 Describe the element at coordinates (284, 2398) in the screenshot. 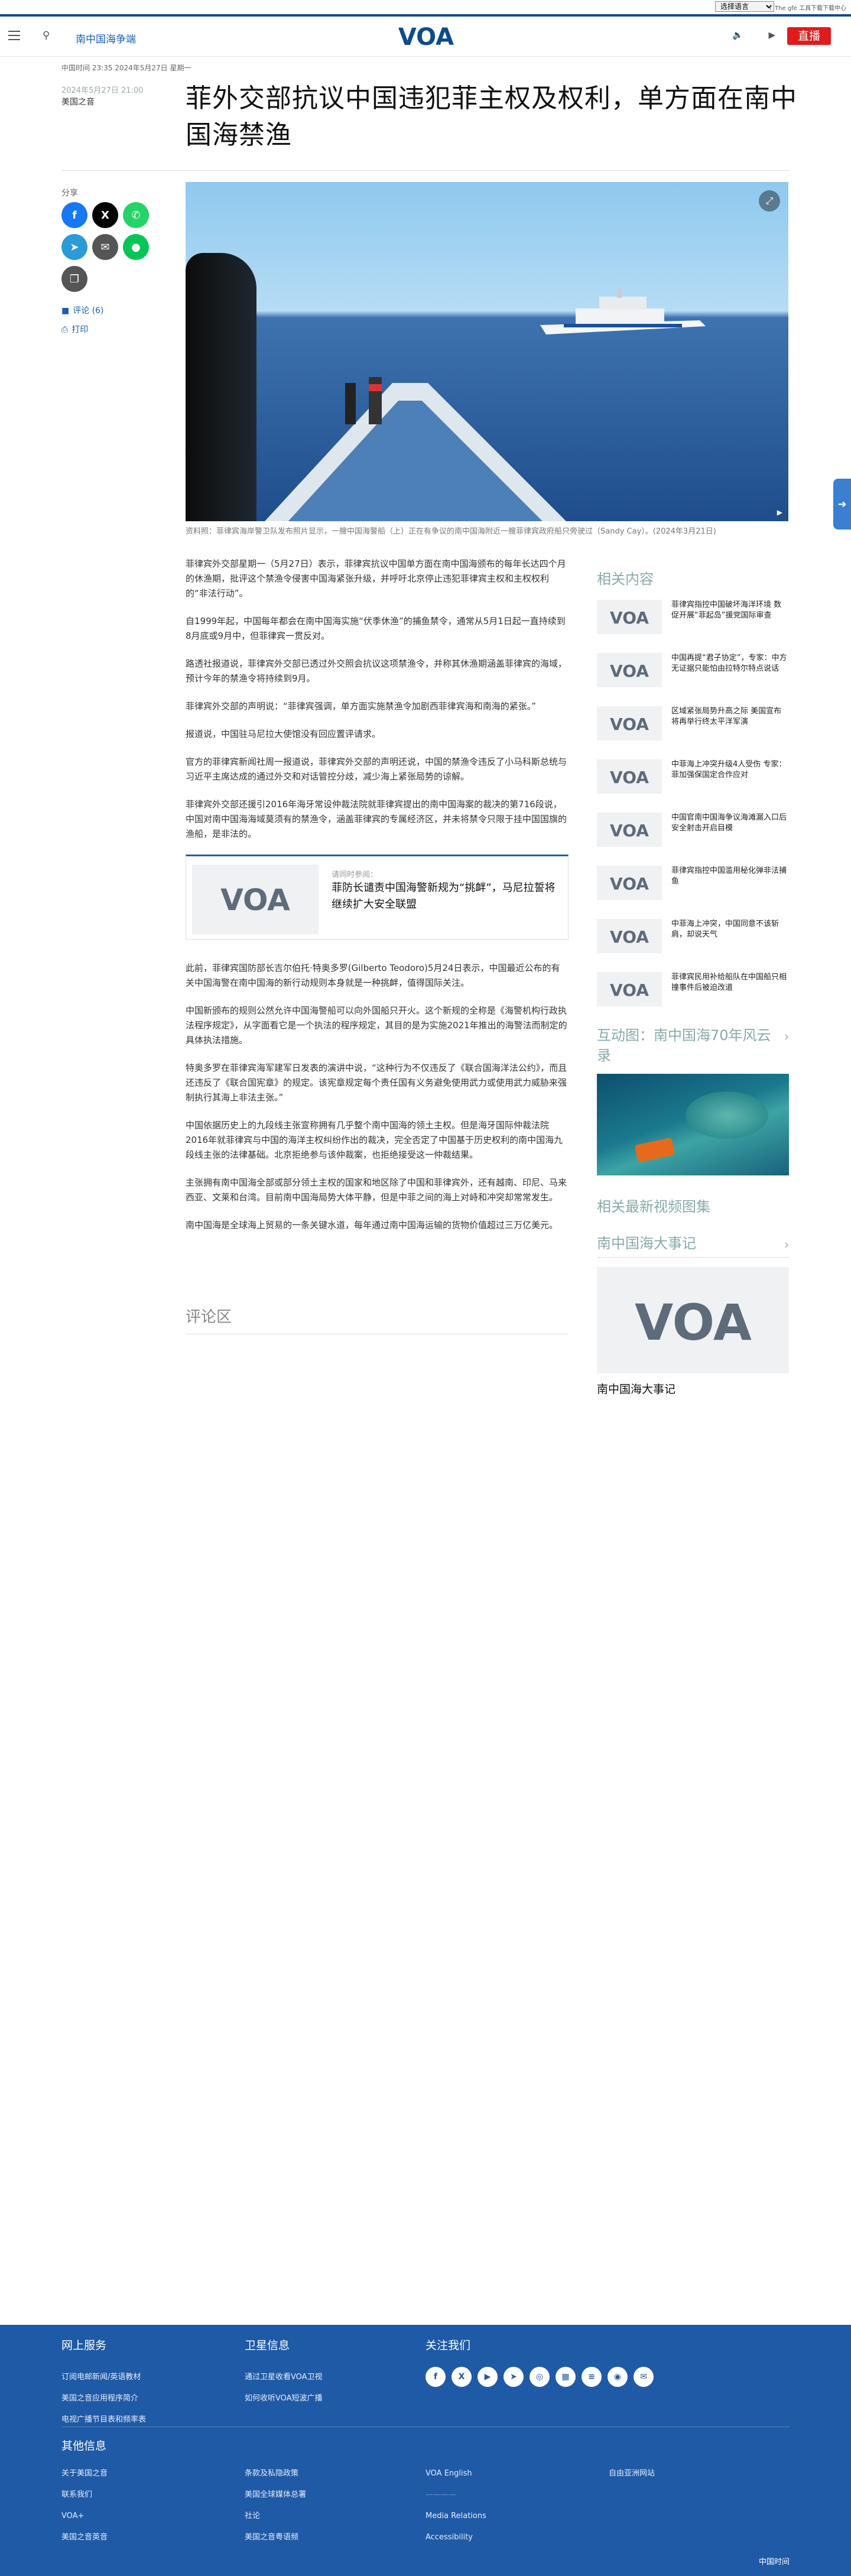

I see `footer-link: 如何收听VOA短波广播` at that location.